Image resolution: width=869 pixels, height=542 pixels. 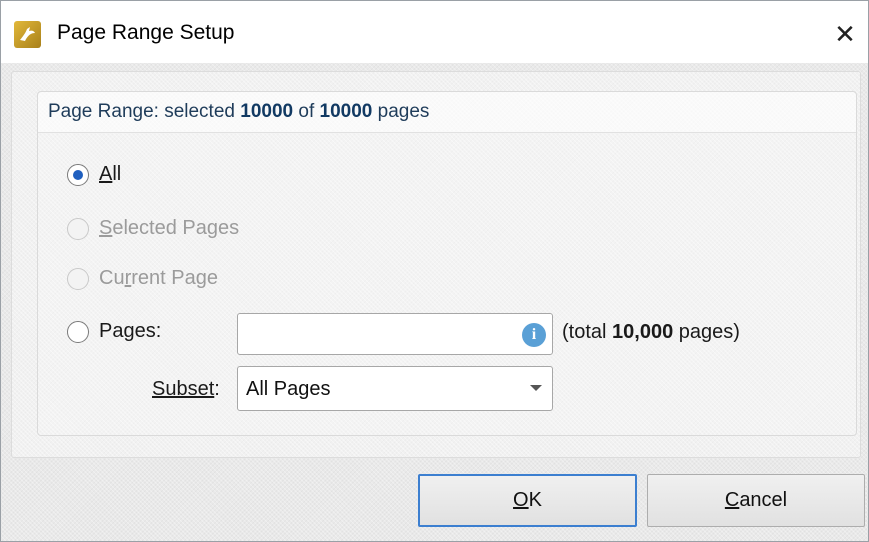 I want to click on radio-selected-pages-button, so click(x=78, y=228).